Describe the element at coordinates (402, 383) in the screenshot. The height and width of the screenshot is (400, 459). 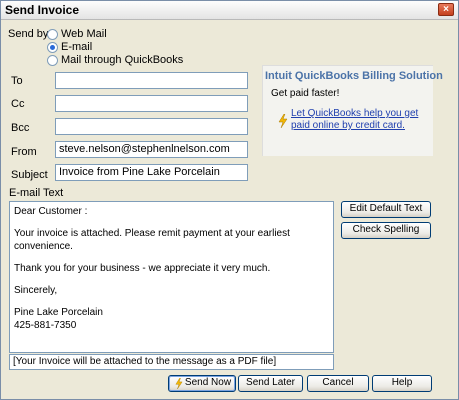
I see `help-button: Help` at that location.